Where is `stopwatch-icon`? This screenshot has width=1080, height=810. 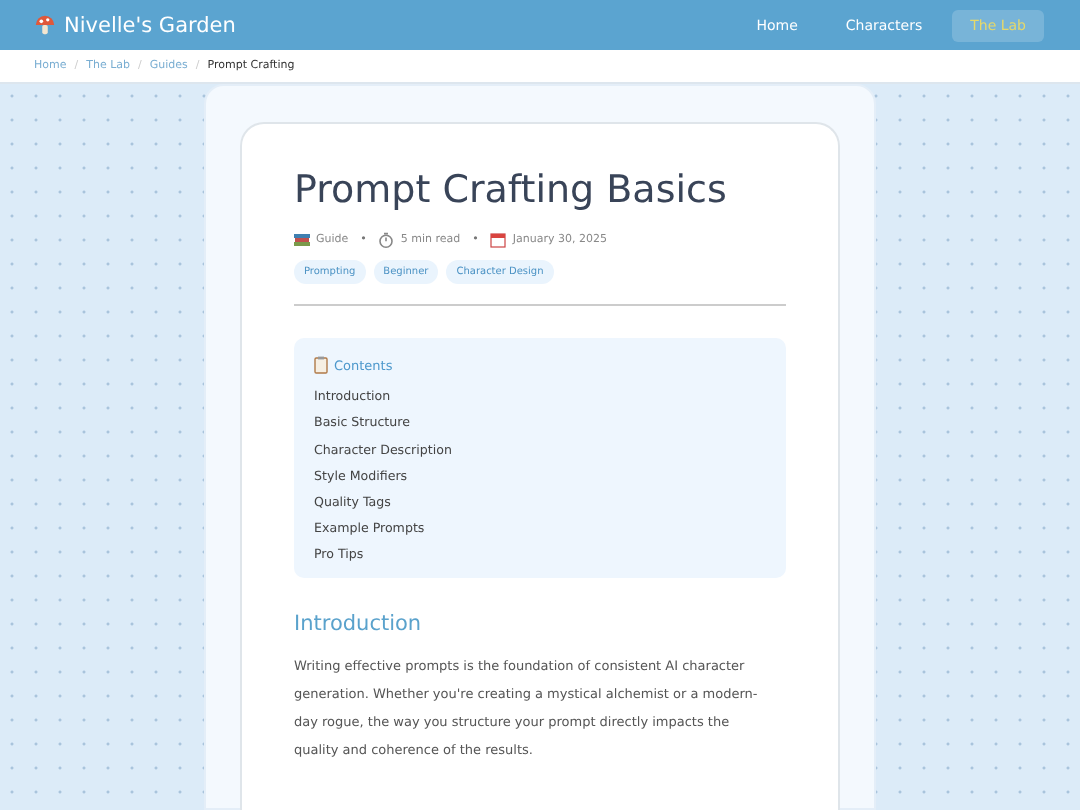
stopwatch-icon is located at coordinates (386, 240).